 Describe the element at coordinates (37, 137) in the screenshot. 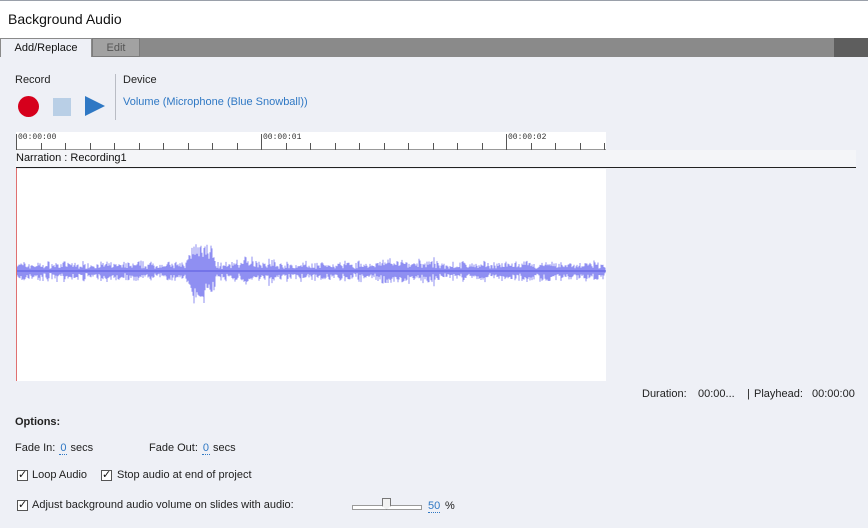

I see `ruler-label-0: 00:00:00` at that location.